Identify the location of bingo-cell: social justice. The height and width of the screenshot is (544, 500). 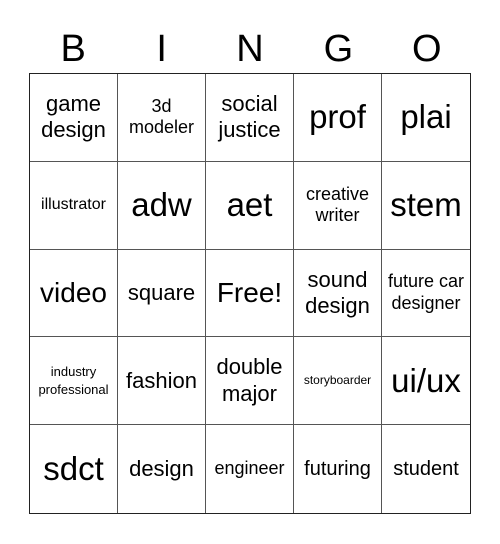
(250, 118).